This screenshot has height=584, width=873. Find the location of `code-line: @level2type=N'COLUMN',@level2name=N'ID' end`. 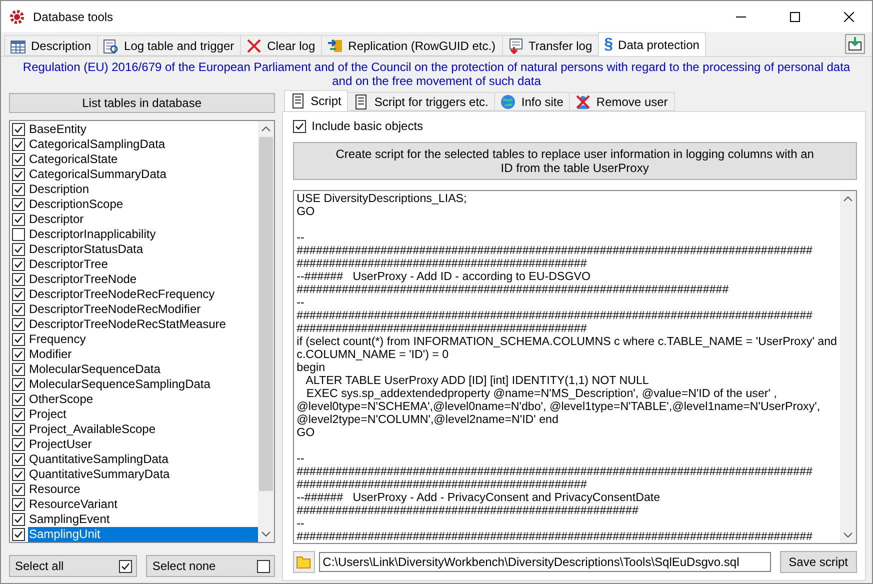

code-line: @level2type=N'COLUMN',@level2name=N'ID' end is located at coordinates (427, 419).